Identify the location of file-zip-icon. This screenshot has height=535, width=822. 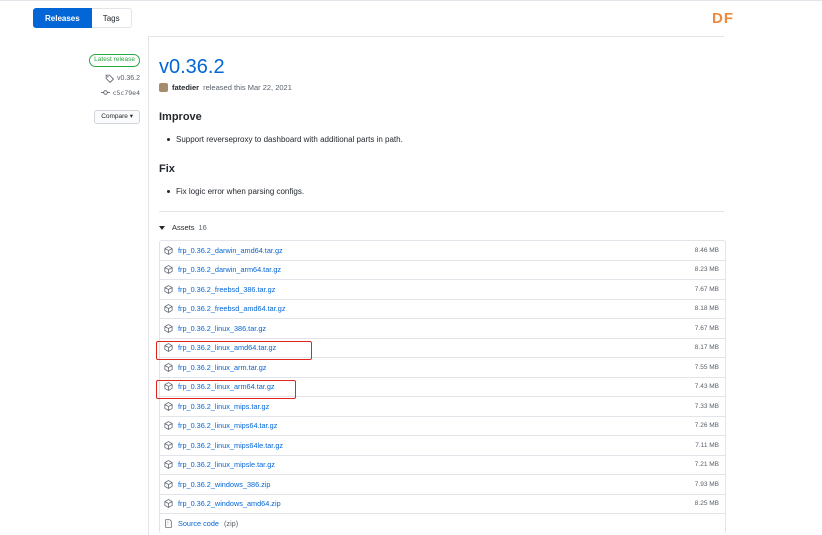
(168, 524).